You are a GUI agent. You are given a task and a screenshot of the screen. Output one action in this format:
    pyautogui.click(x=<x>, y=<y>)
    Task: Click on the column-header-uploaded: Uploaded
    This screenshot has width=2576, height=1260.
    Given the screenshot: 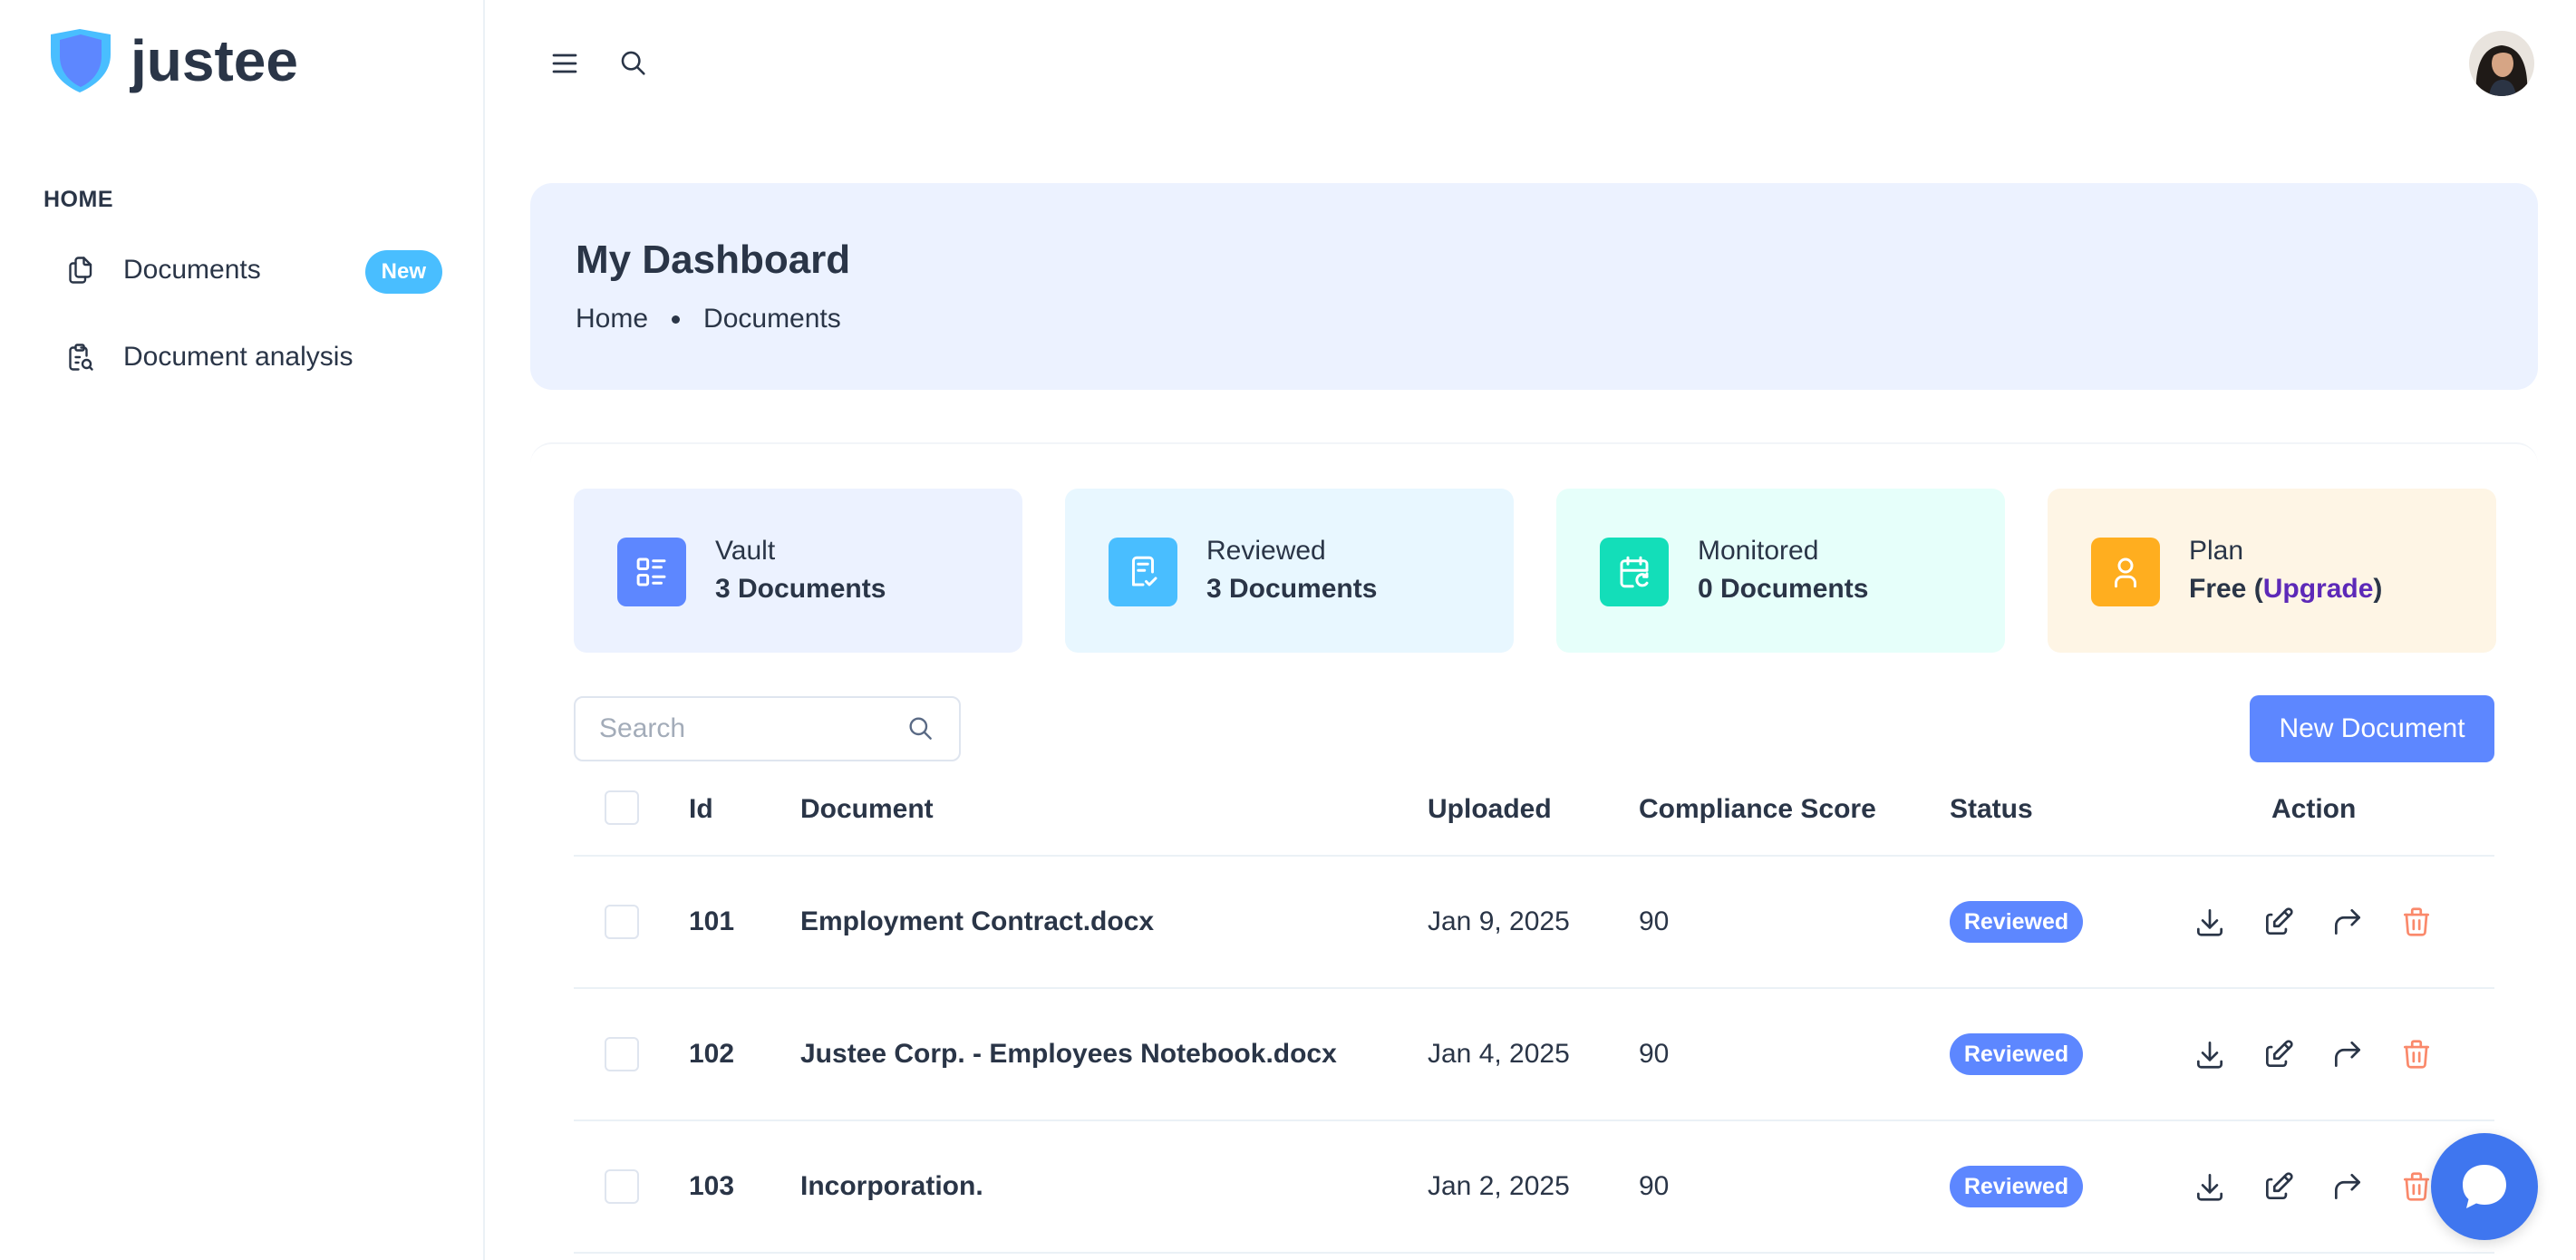 What is the action you would take?
    pyautogui.click(x=1490, y=809)
    